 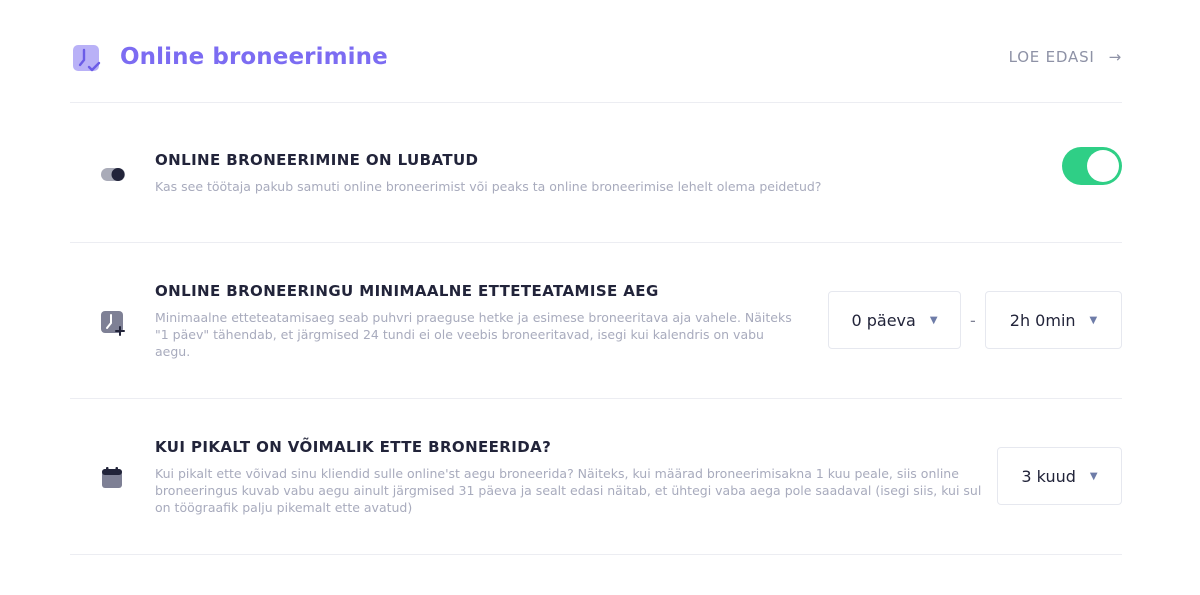 I want to click on clock-plus-icon, so click(x=113, y=323).